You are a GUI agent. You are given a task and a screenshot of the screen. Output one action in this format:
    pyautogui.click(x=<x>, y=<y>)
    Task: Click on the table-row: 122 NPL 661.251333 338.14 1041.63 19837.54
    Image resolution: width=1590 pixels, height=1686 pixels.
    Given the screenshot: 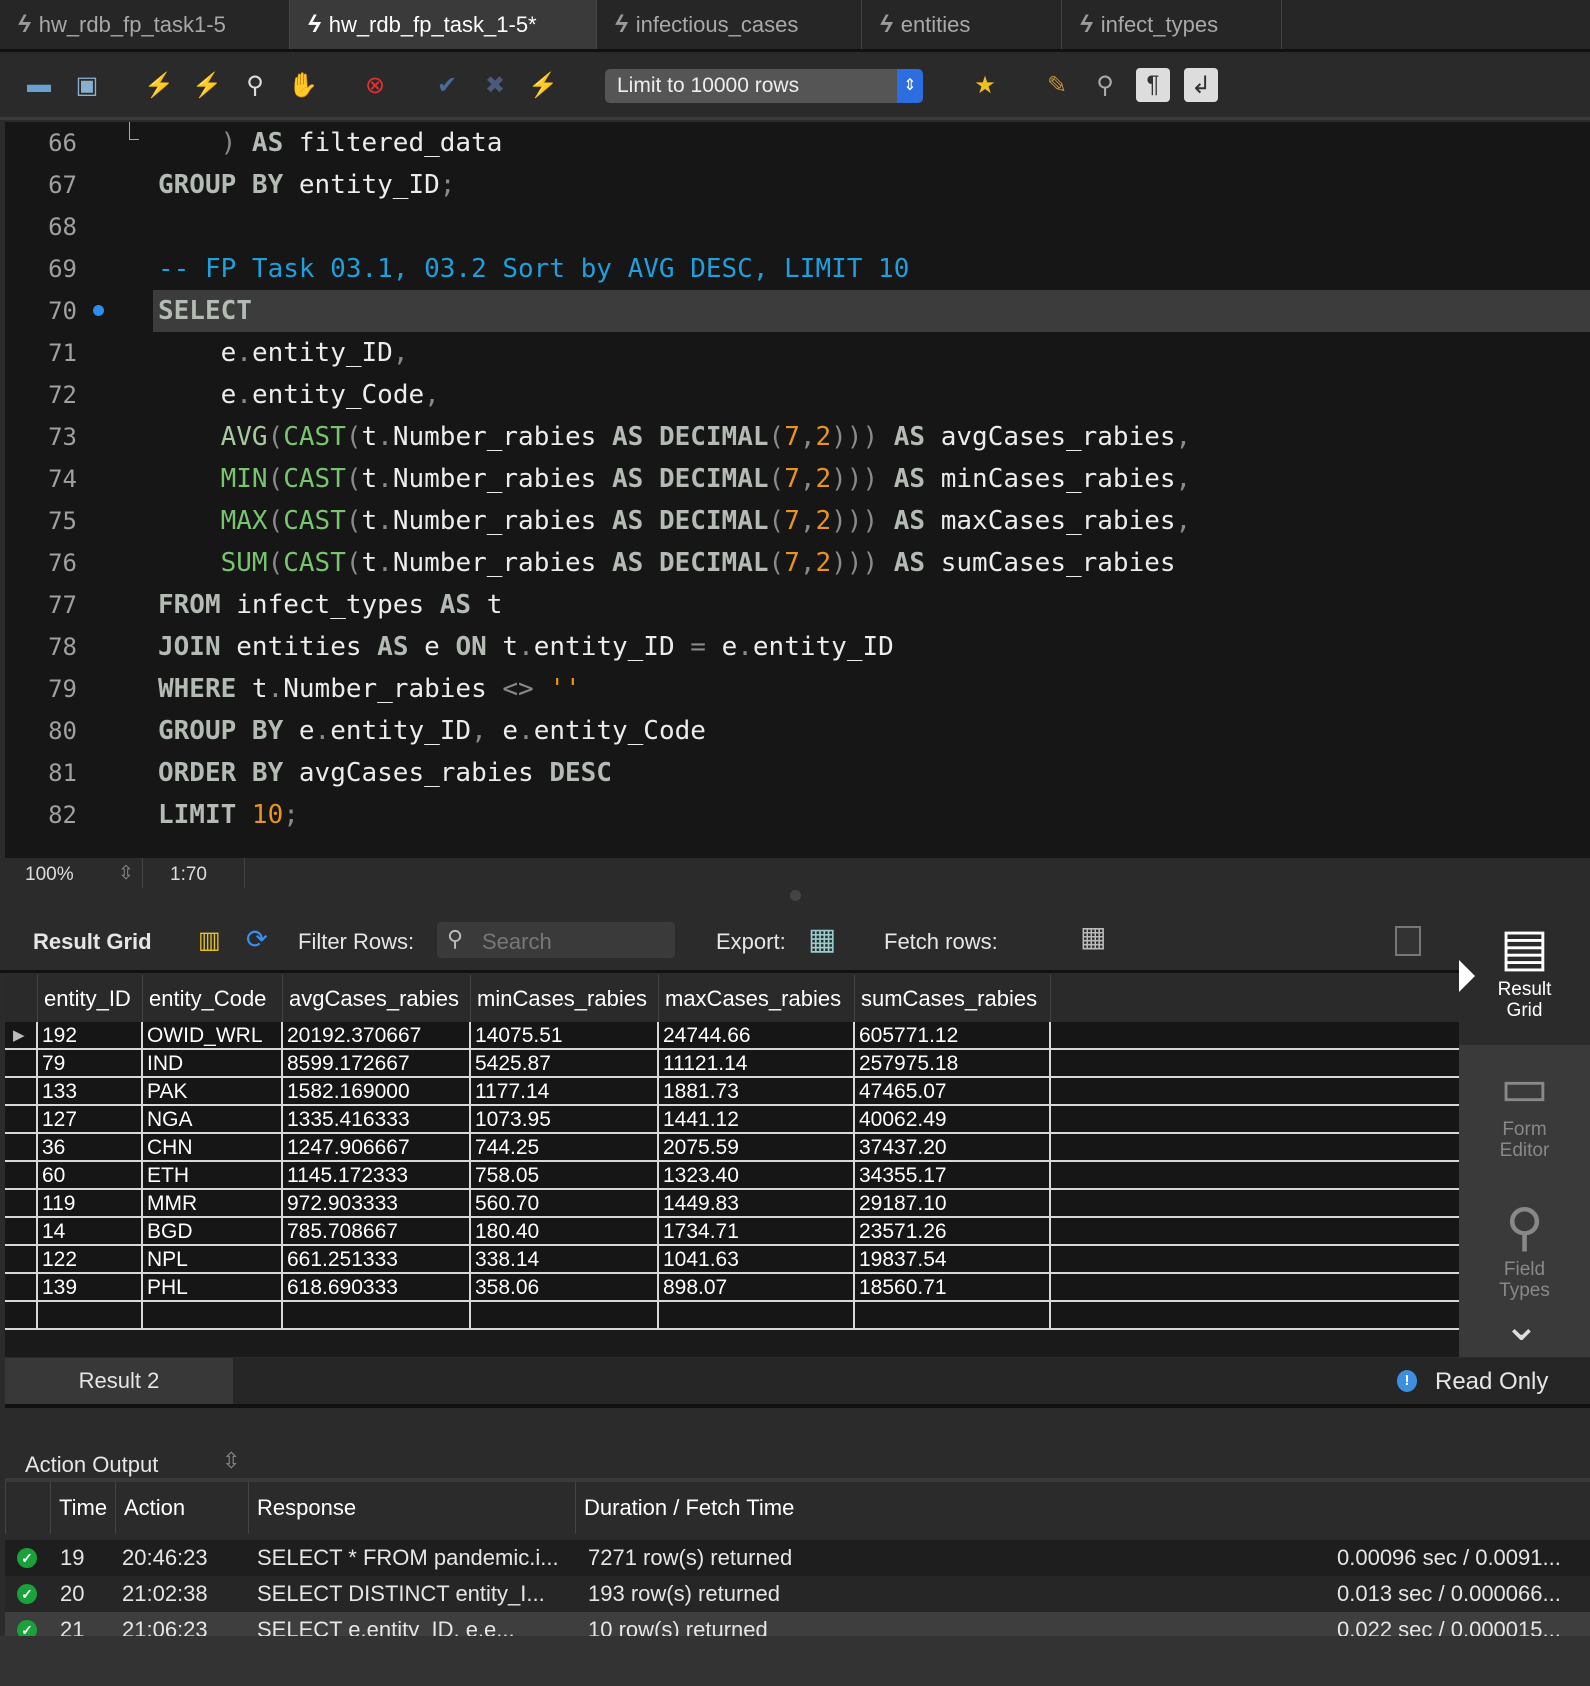 What is the action you would take?
    pyautogui.click(x=732, y=1260)
    